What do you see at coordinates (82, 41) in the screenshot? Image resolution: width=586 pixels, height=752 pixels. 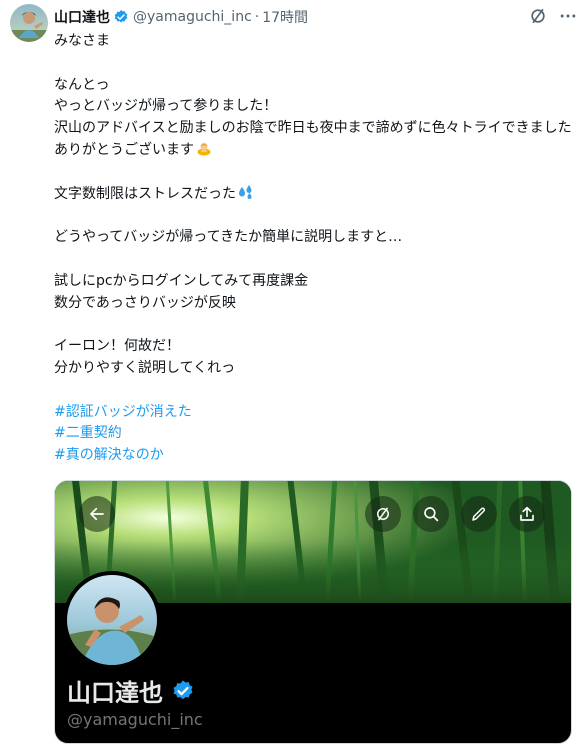 I see `text-line: みなさま` at bounding box center [82, 41].